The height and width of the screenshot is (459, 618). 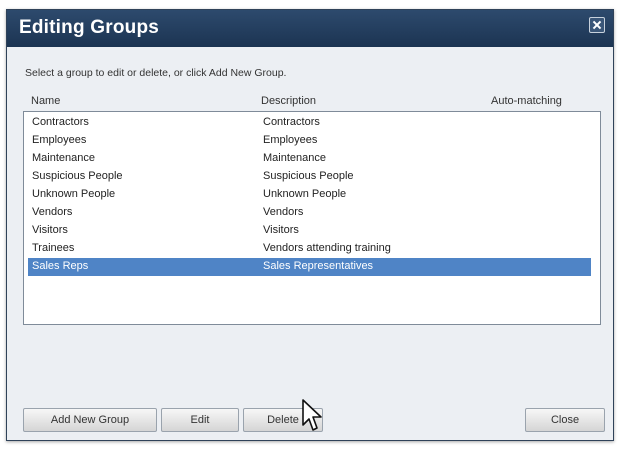 I want to click on list-item: Suspicious People Suspicious People, so click(x=309, y=177).